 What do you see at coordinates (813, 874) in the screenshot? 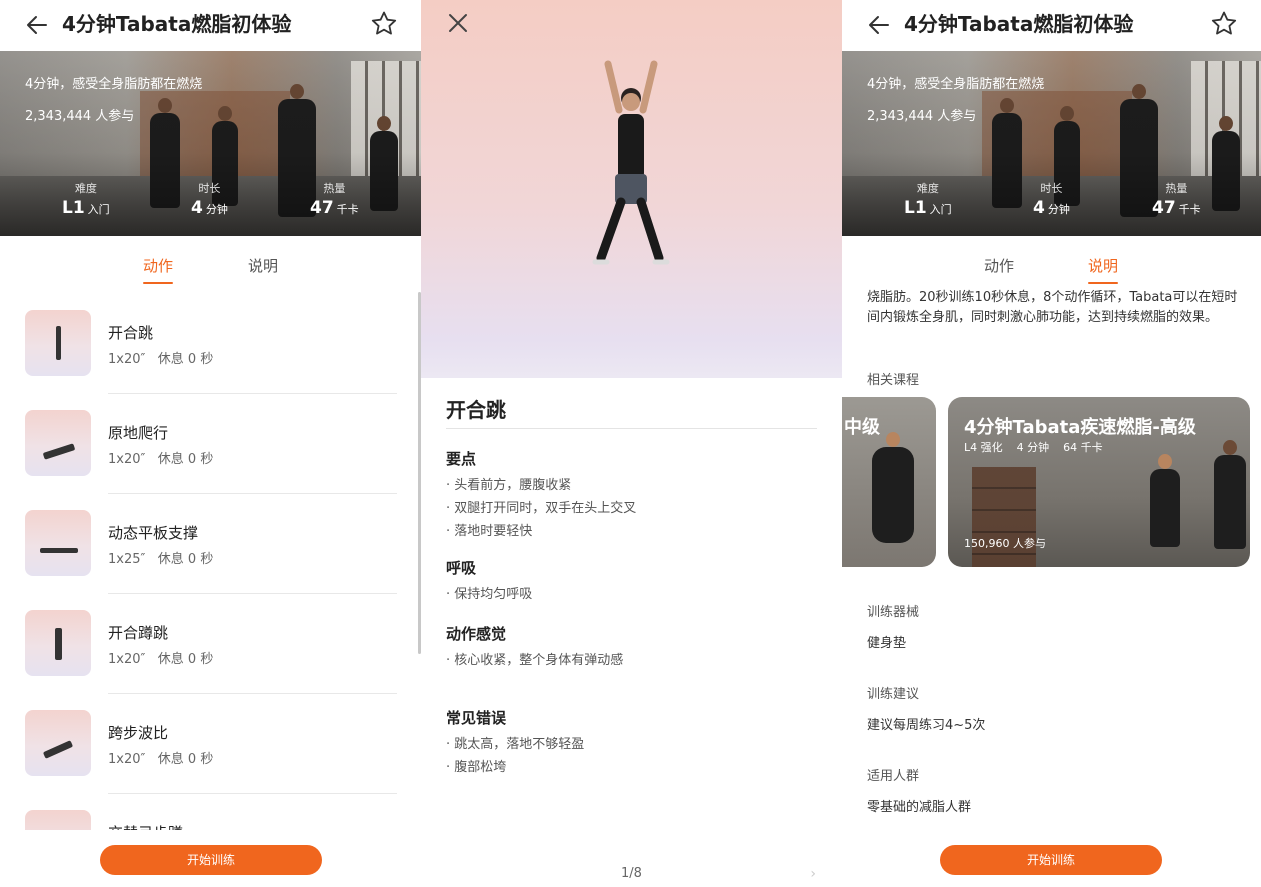
I see `next-page-chevron-icon: ›` at bounding box center [813, 874].